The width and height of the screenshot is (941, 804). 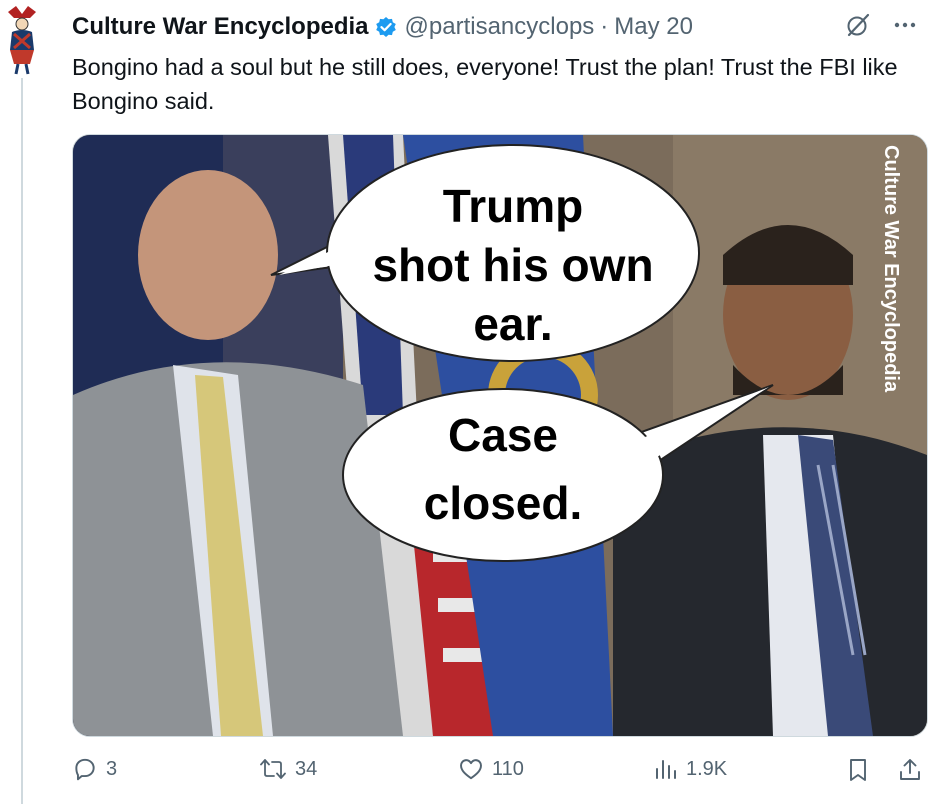 What do you see at coordinates (112, 768) in the screenshot?
I see `reply-count: 3` at bounding box center [112, 768].